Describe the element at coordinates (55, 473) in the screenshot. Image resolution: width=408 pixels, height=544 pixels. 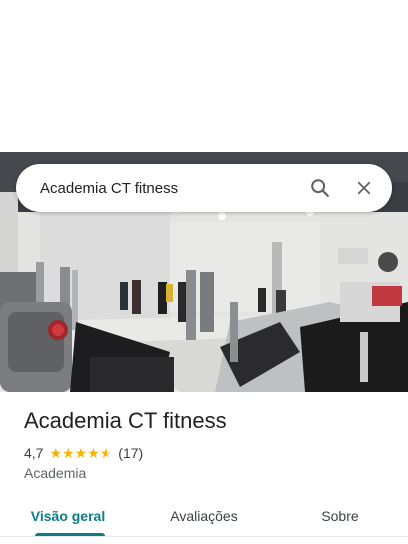
I see `place-category: Academia` at that location.